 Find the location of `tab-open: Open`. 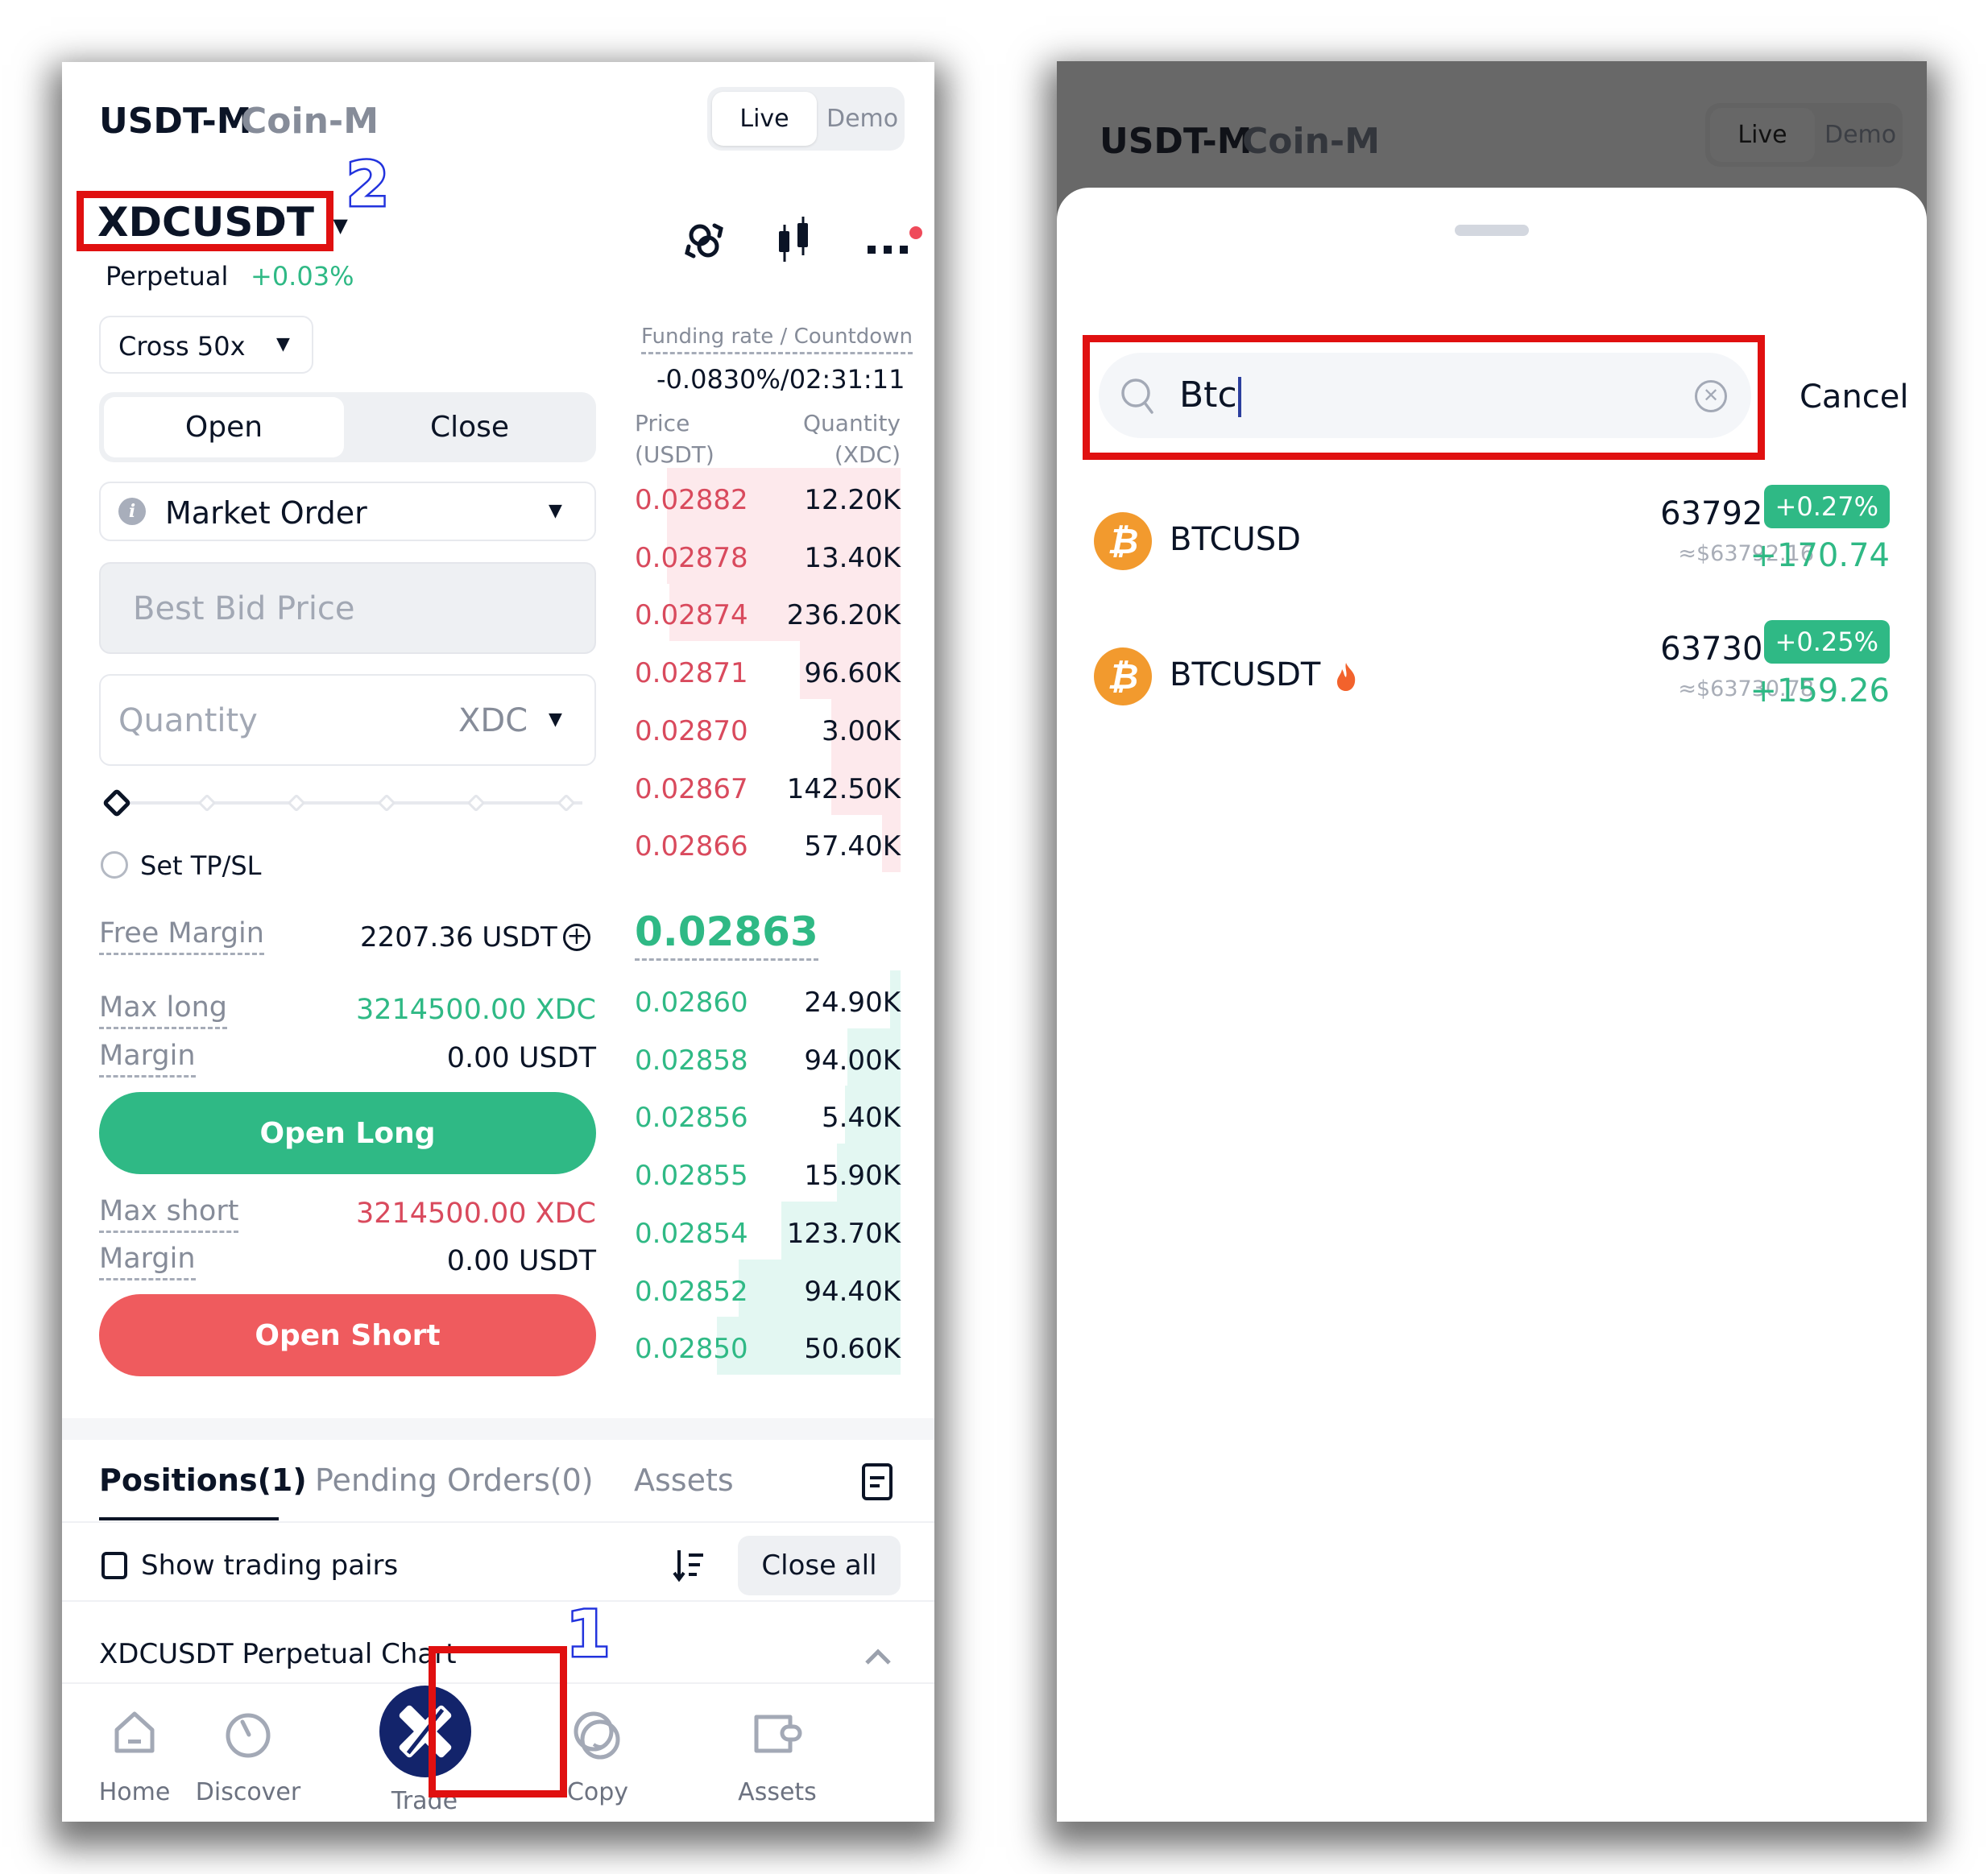

tab-open: Open is located at coordinates (224, 427).